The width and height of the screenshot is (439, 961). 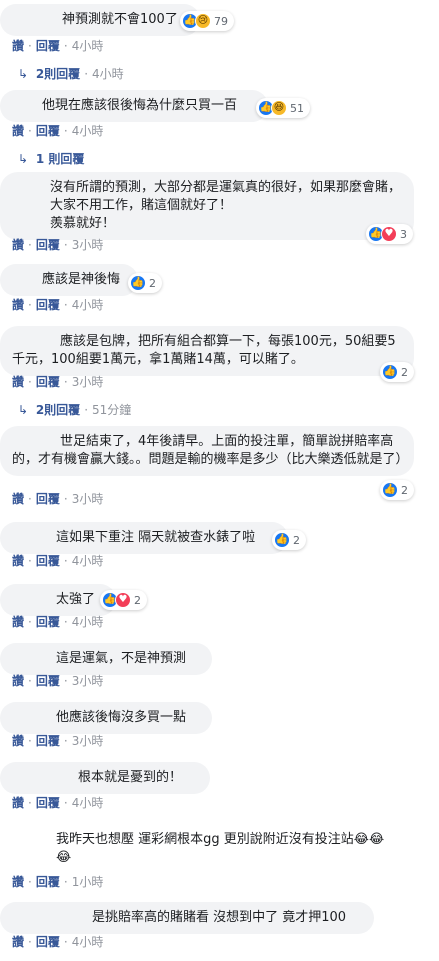 I want to click on reaction-count: 3, so click(x=403, y=234).